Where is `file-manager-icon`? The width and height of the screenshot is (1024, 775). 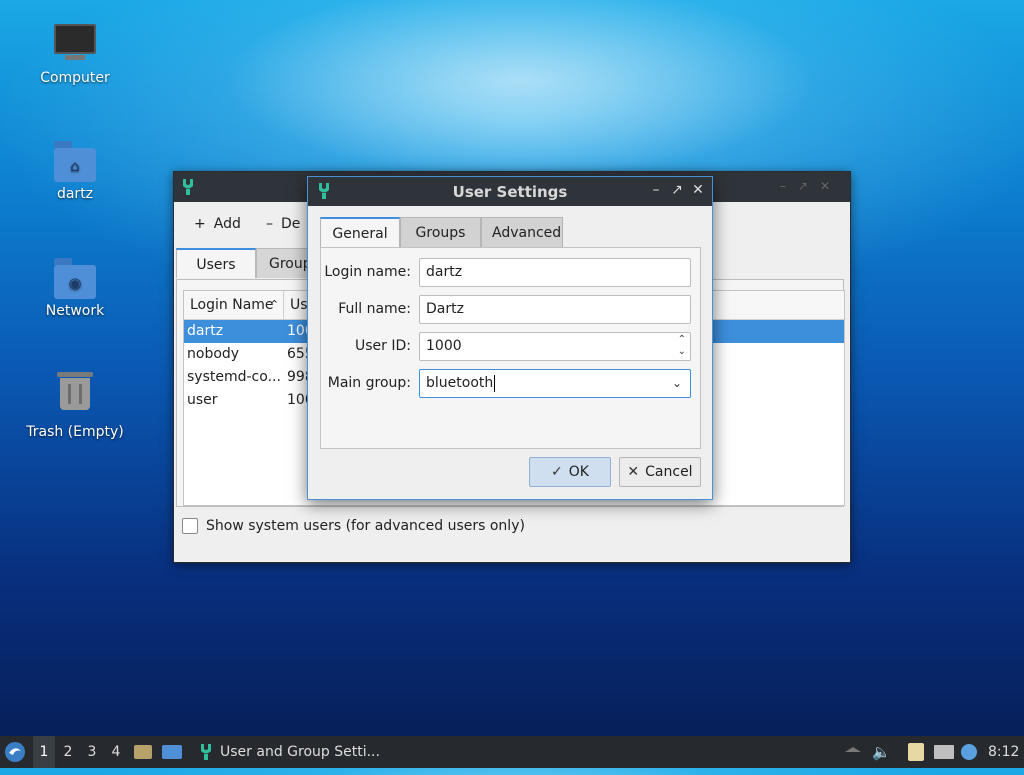
file-manager-icon is located at coordinates (143, 752).